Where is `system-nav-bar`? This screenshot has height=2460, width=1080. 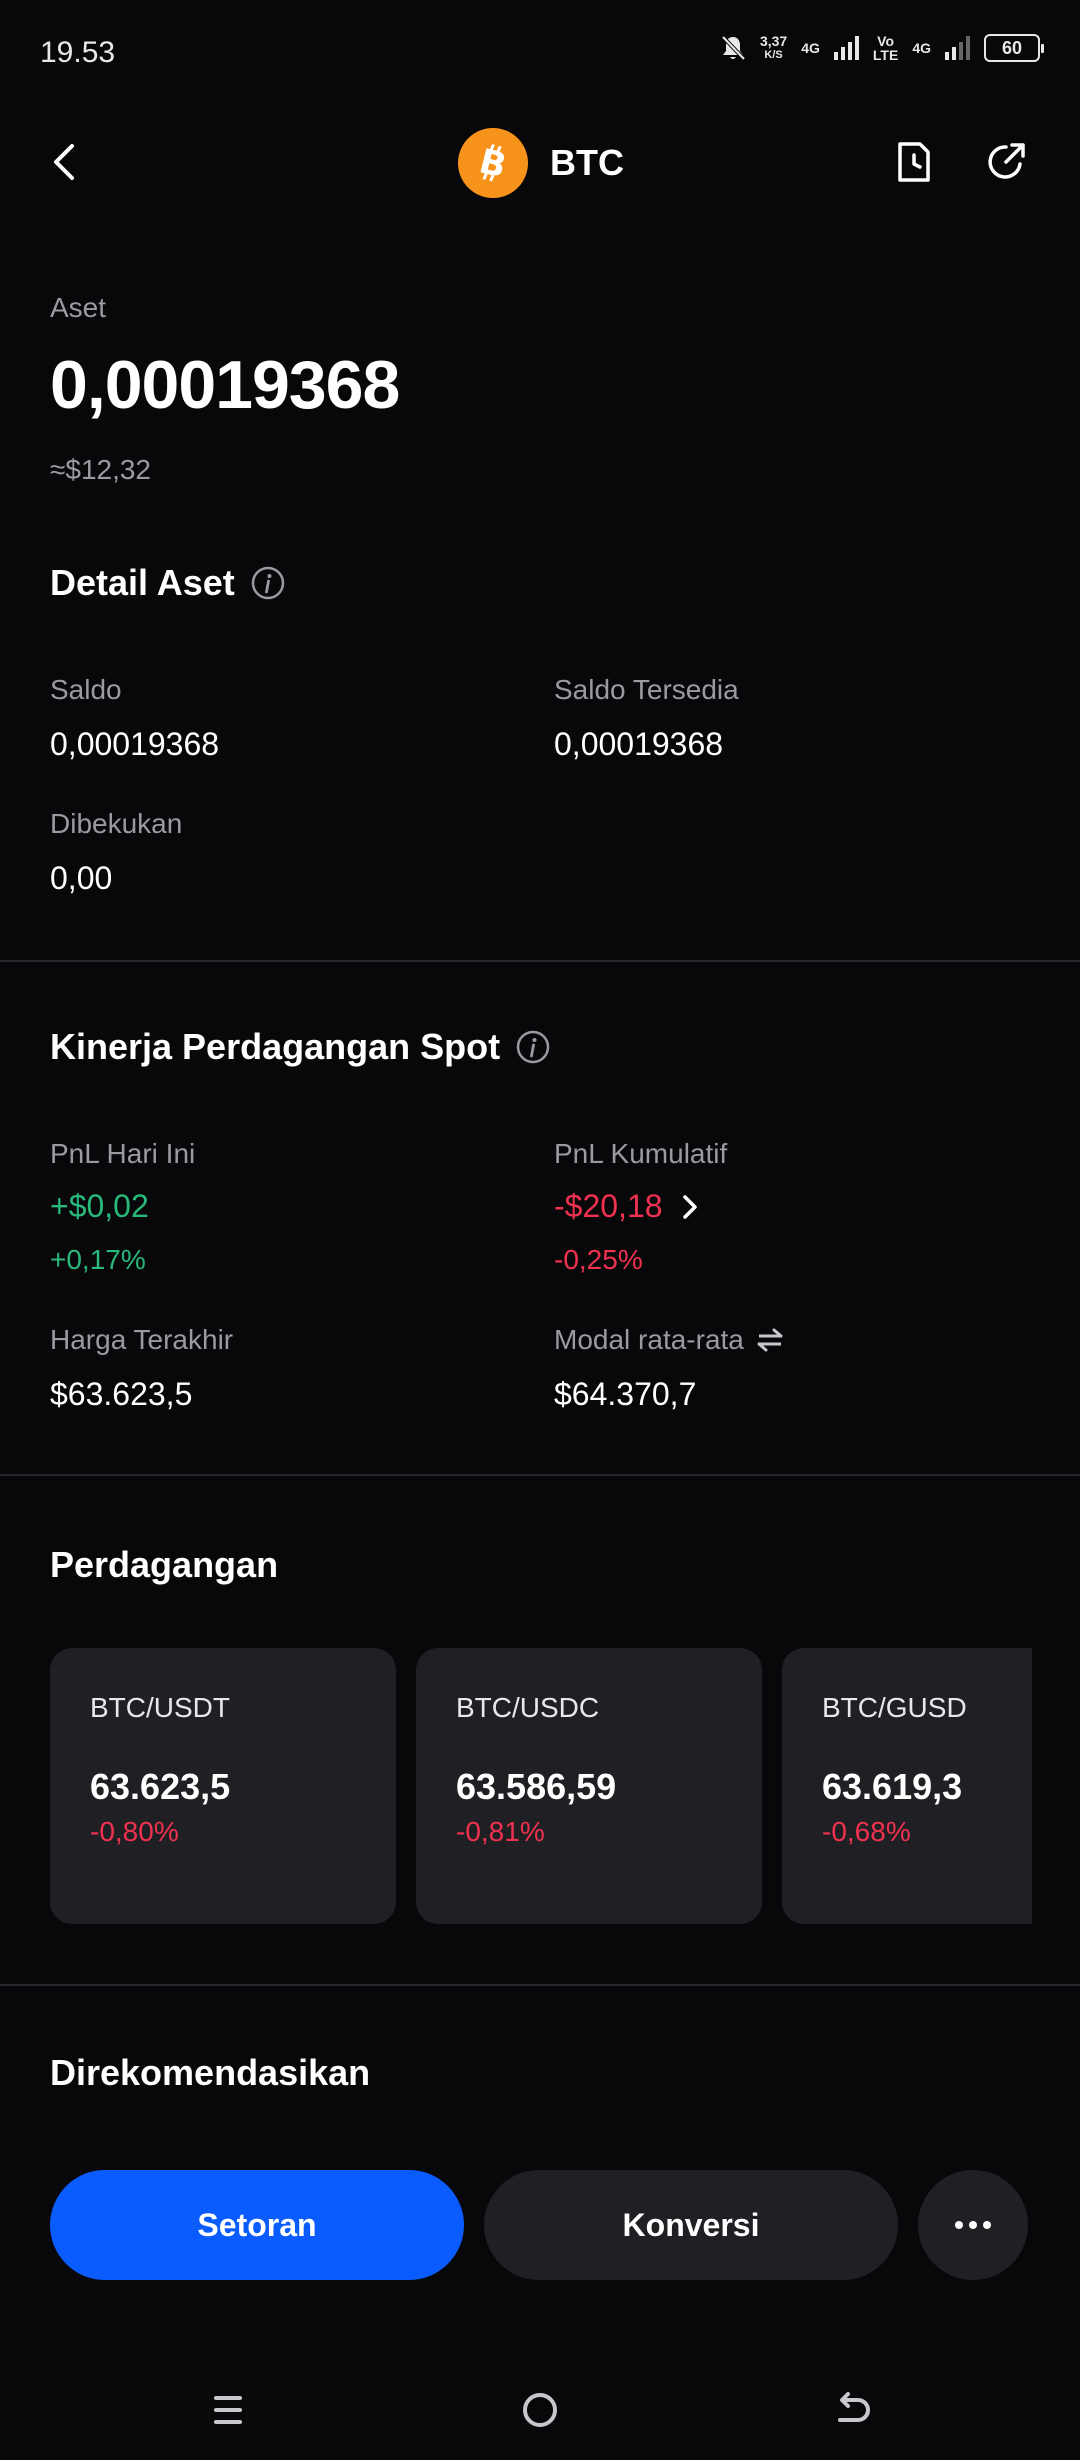 system-nav-bar is located at coordinates (540, 2410).